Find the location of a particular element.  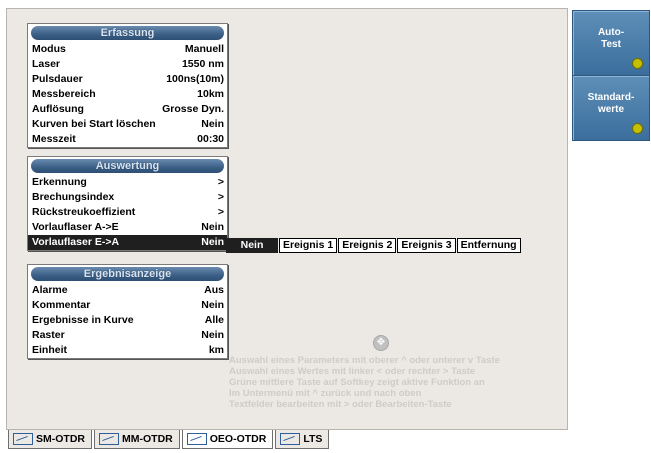

row-vorlauflaser-ea: Vorlauflaser E->A Nein is located at coordinates (127, 242).